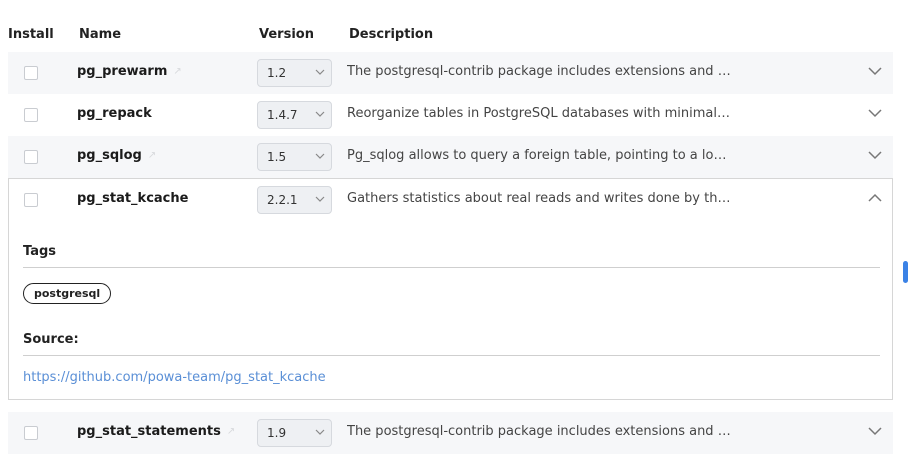  What do you see at coordinates (277, 73) in the screenshot?
I see `version-value: 1.2` at bounding box center [277, 73].